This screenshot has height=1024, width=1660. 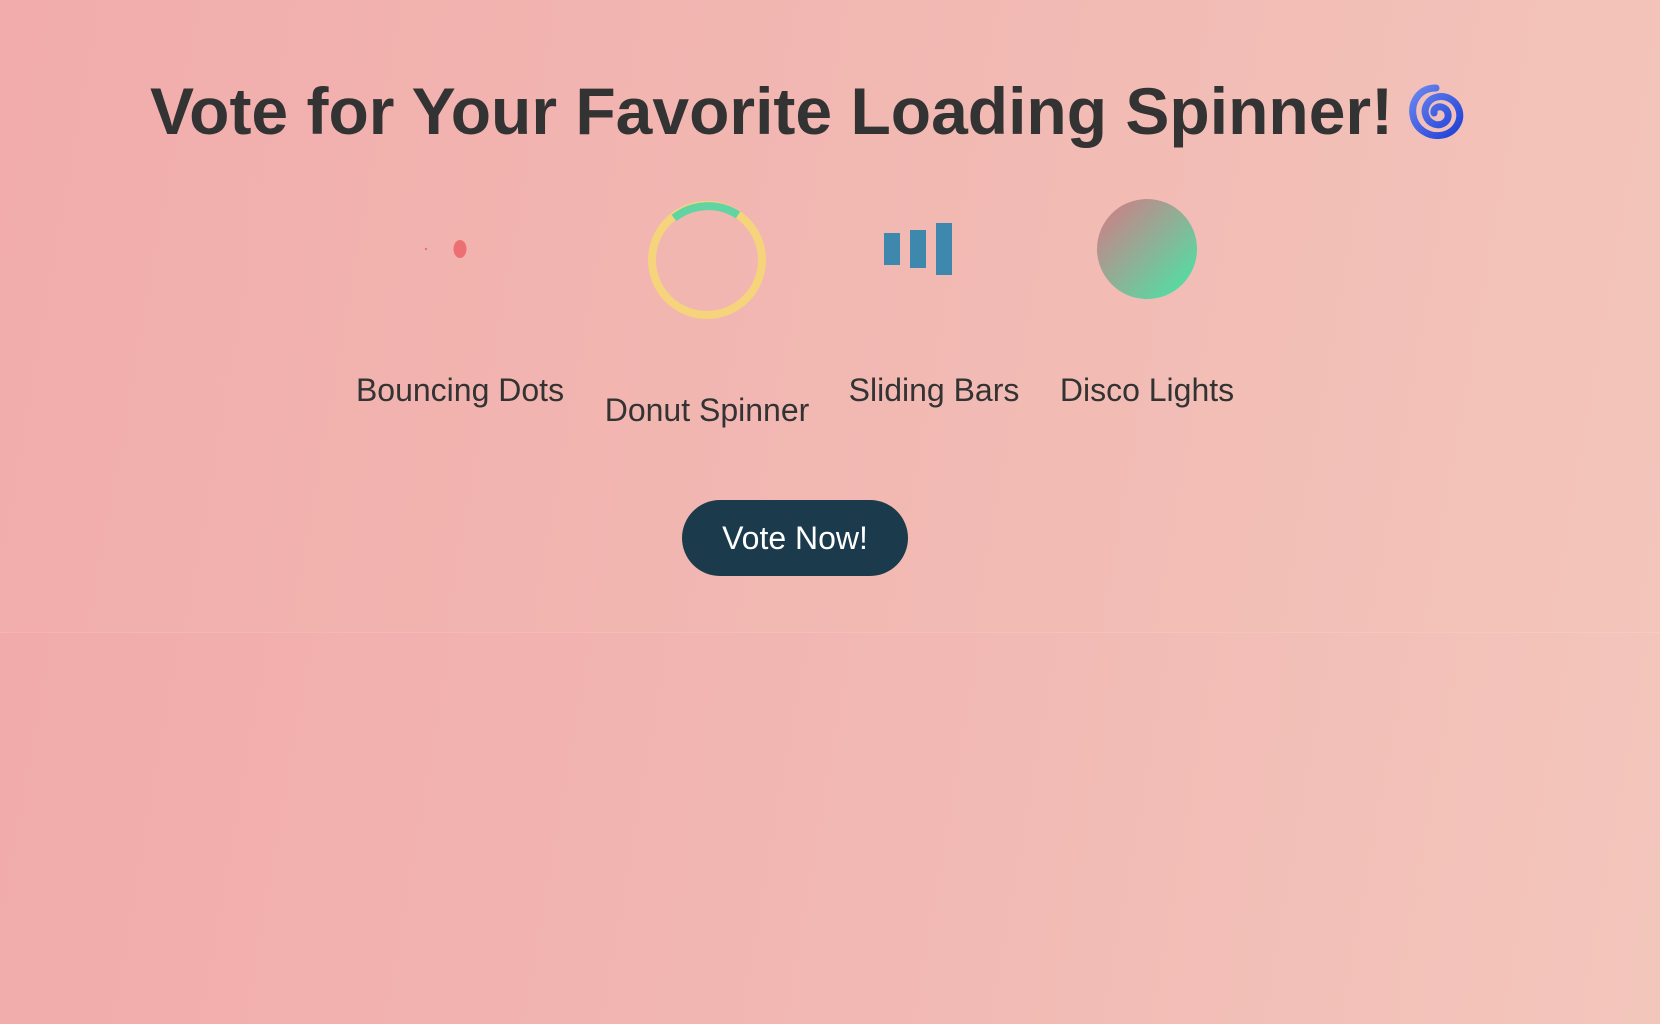 I want to click on bouncing-dots-icon, so click(x=445, y=249).